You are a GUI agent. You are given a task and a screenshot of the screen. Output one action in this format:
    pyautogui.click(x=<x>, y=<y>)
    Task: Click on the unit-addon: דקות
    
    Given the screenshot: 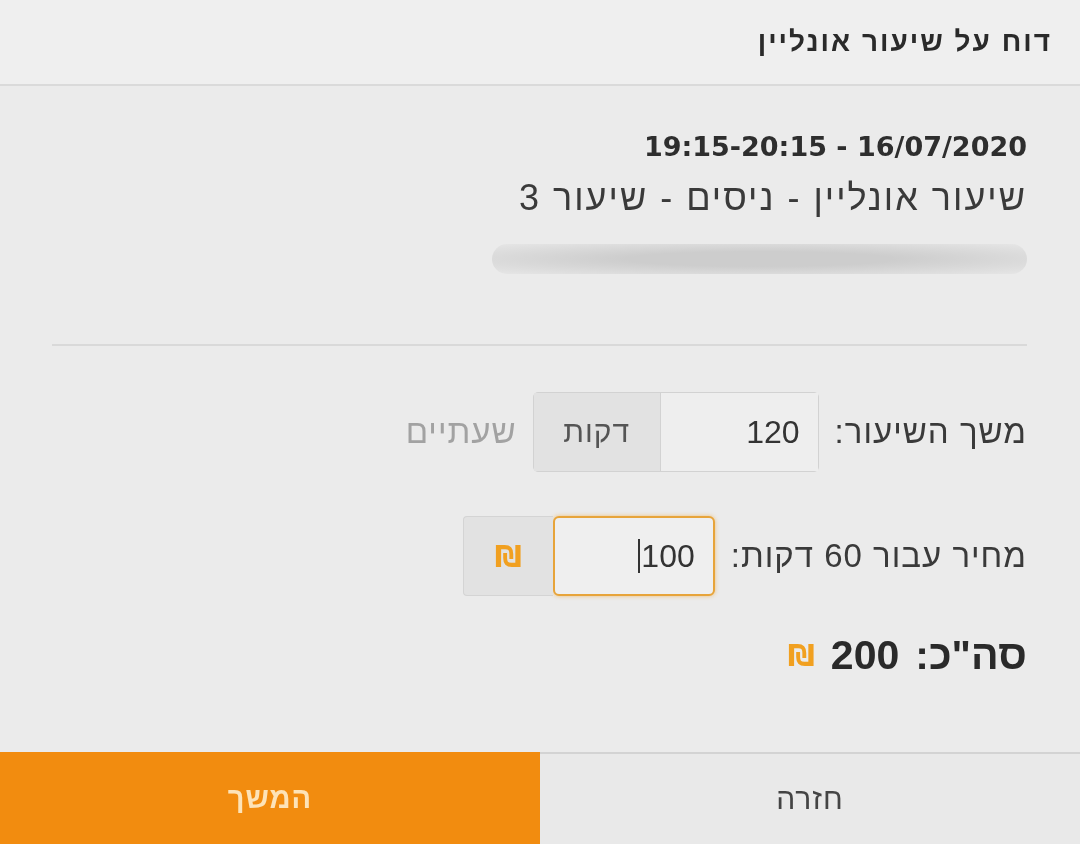 What is the action you would take?
    pyautogui.click(x=596, y=432)
    